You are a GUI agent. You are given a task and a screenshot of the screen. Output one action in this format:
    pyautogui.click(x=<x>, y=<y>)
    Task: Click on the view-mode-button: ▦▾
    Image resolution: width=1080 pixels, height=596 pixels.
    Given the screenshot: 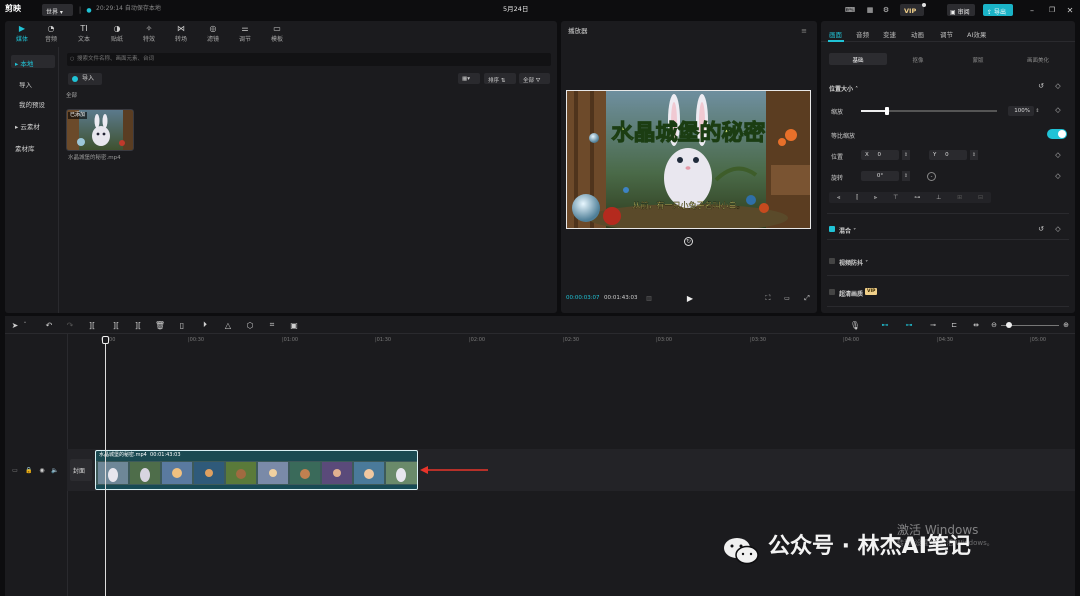 What is the action you would take?
    pyautogui.click(x=469, y=78)
    